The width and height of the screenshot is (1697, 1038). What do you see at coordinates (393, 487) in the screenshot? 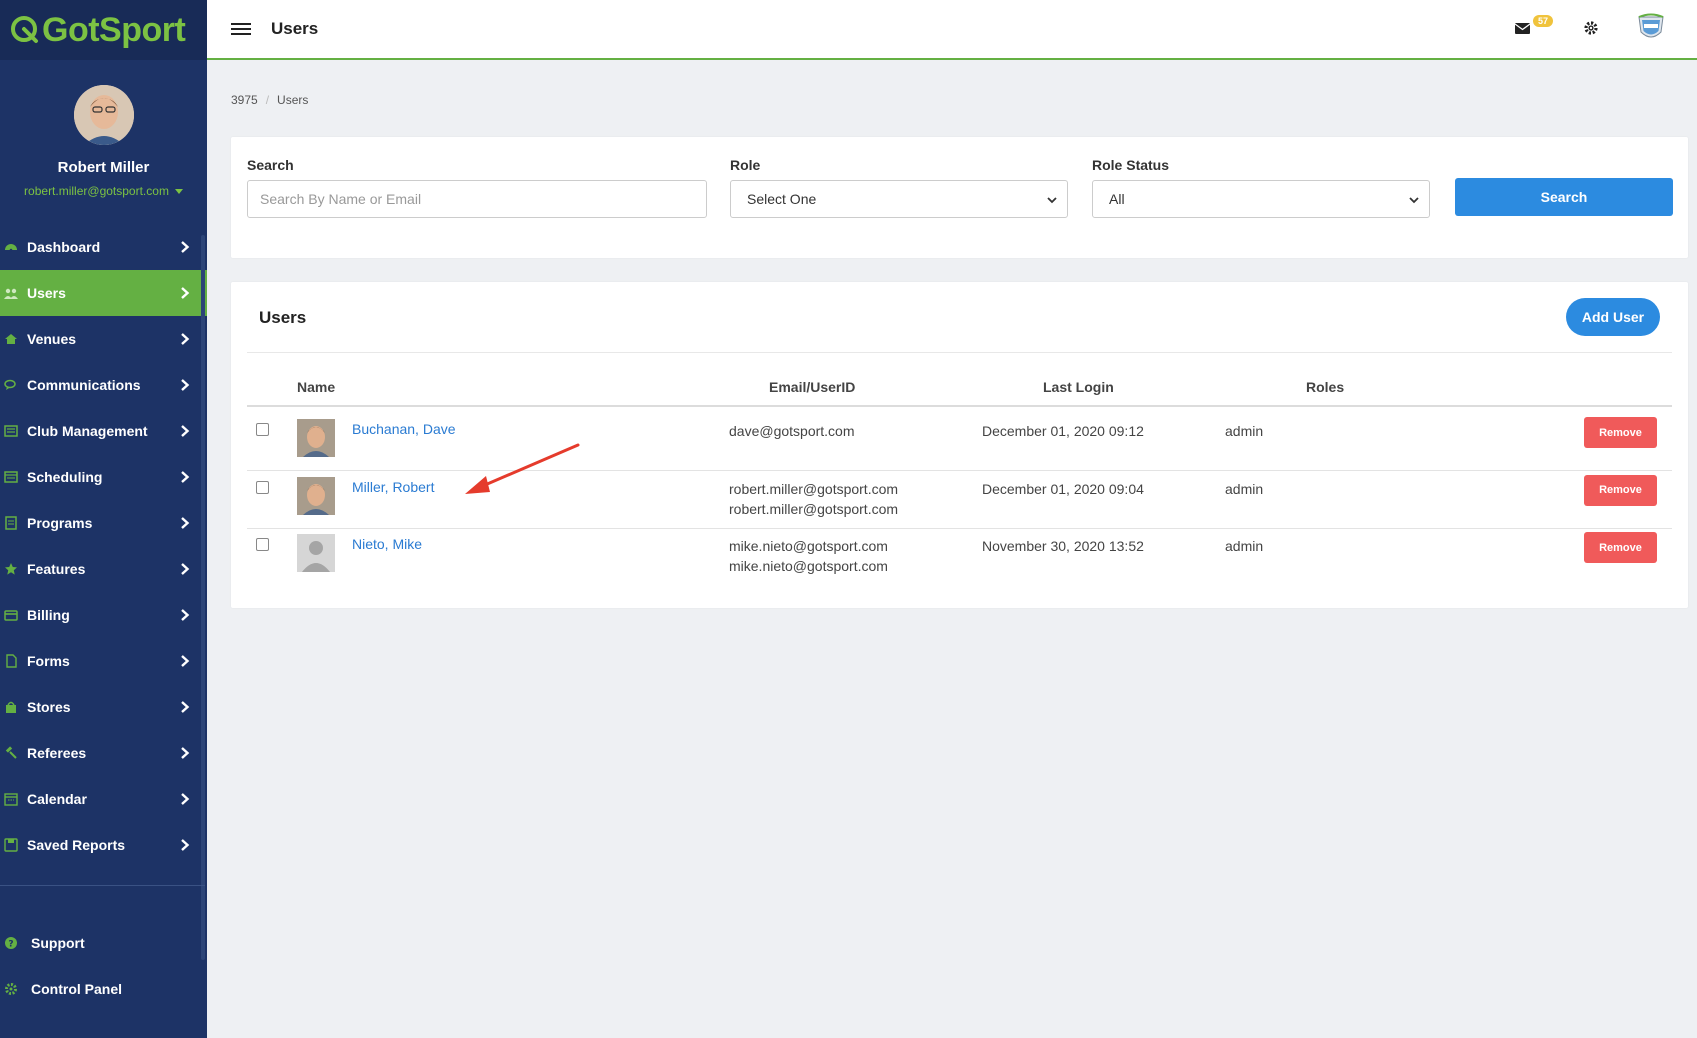
I see `user-name-link: Miller, Robert` at bounding box center [393, 487].